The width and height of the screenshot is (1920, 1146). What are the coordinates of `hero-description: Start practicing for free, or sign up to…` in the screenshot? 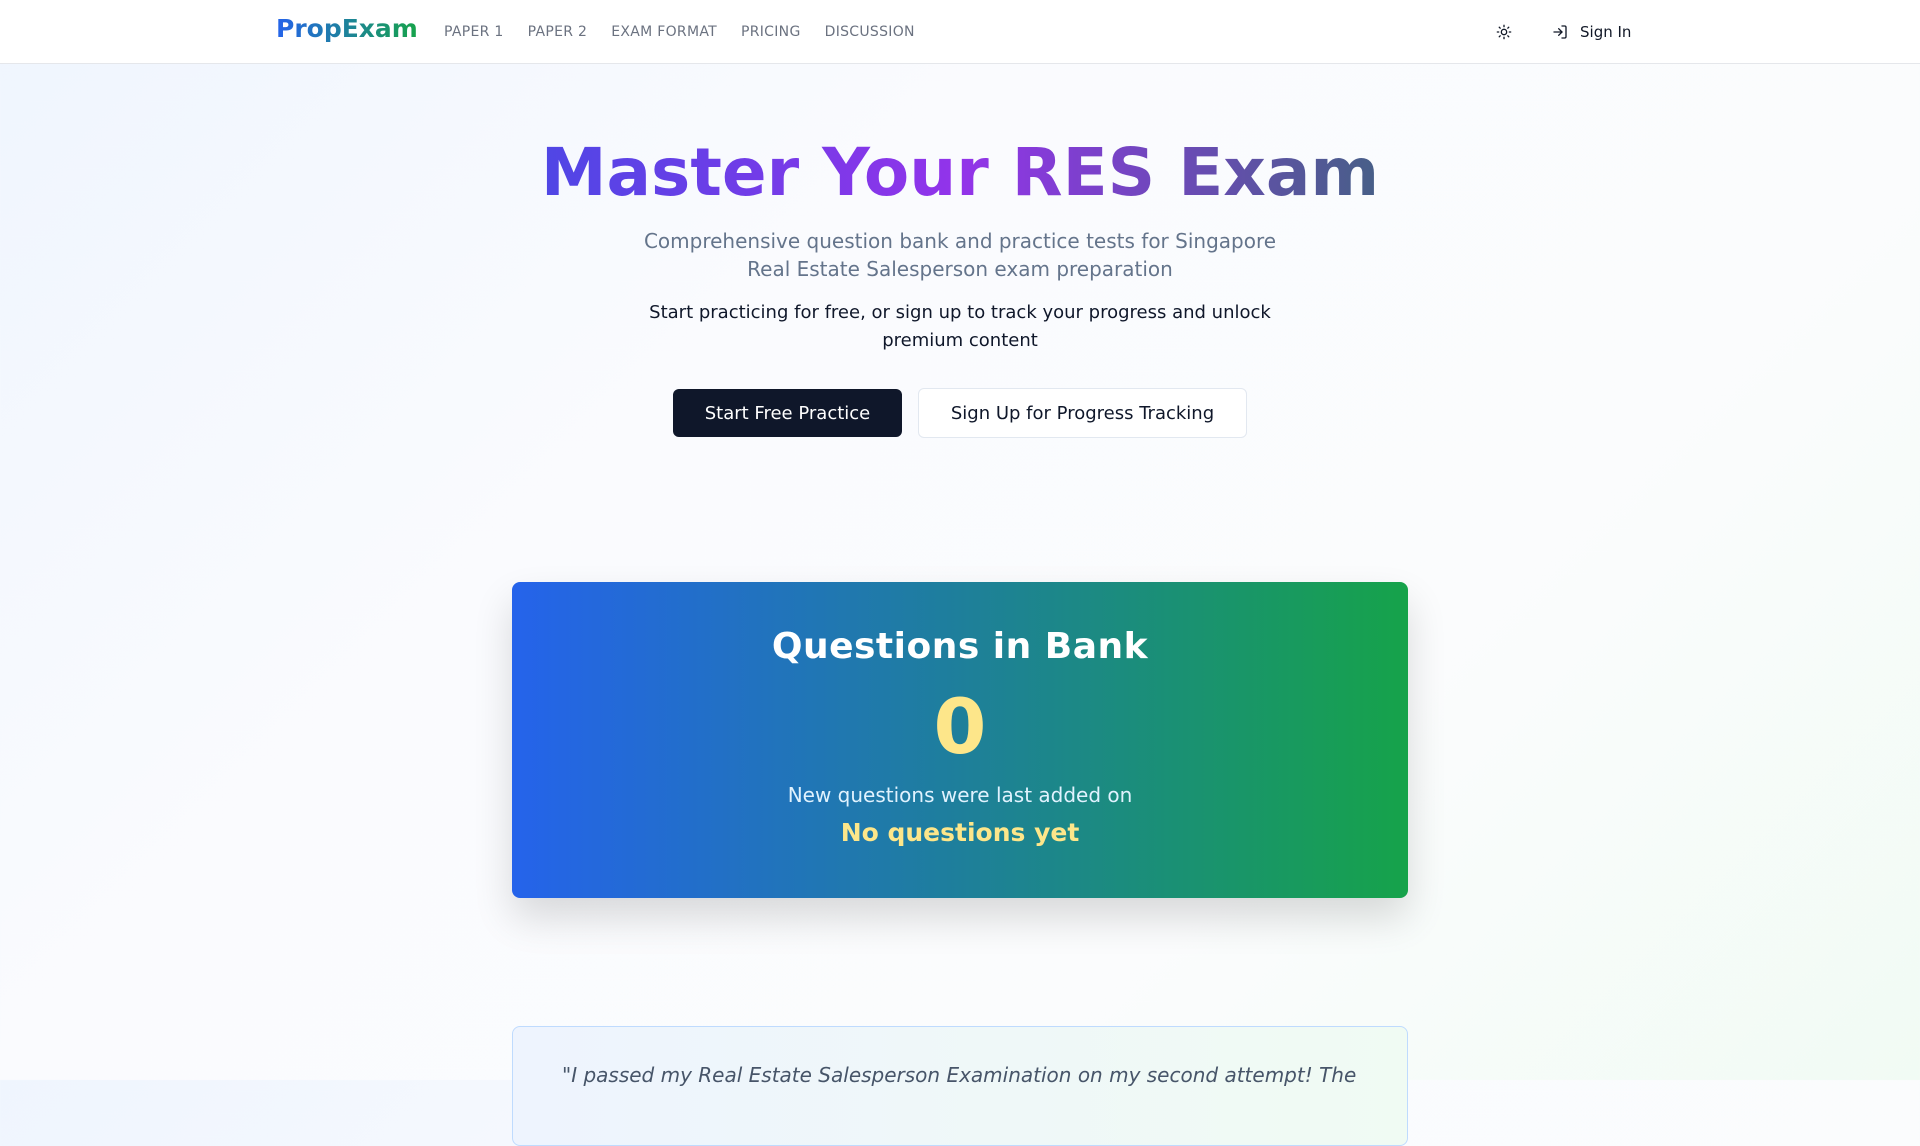 It's located at (960, 326).